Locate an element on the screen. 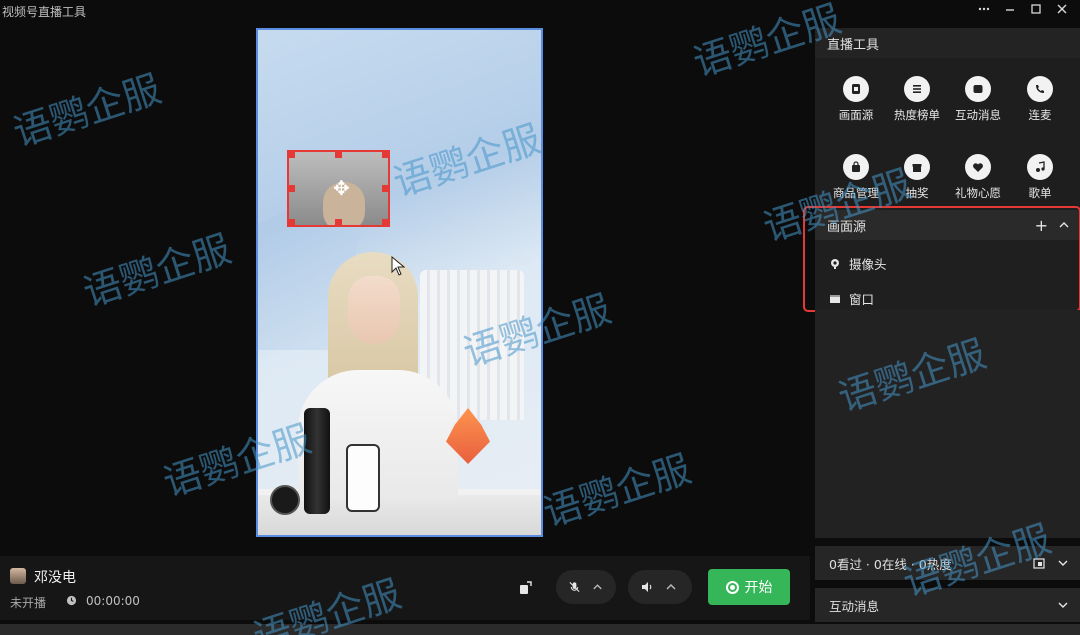 This screenshot has height=635, width=1080. message-icon is located at coordinates (978, 89).